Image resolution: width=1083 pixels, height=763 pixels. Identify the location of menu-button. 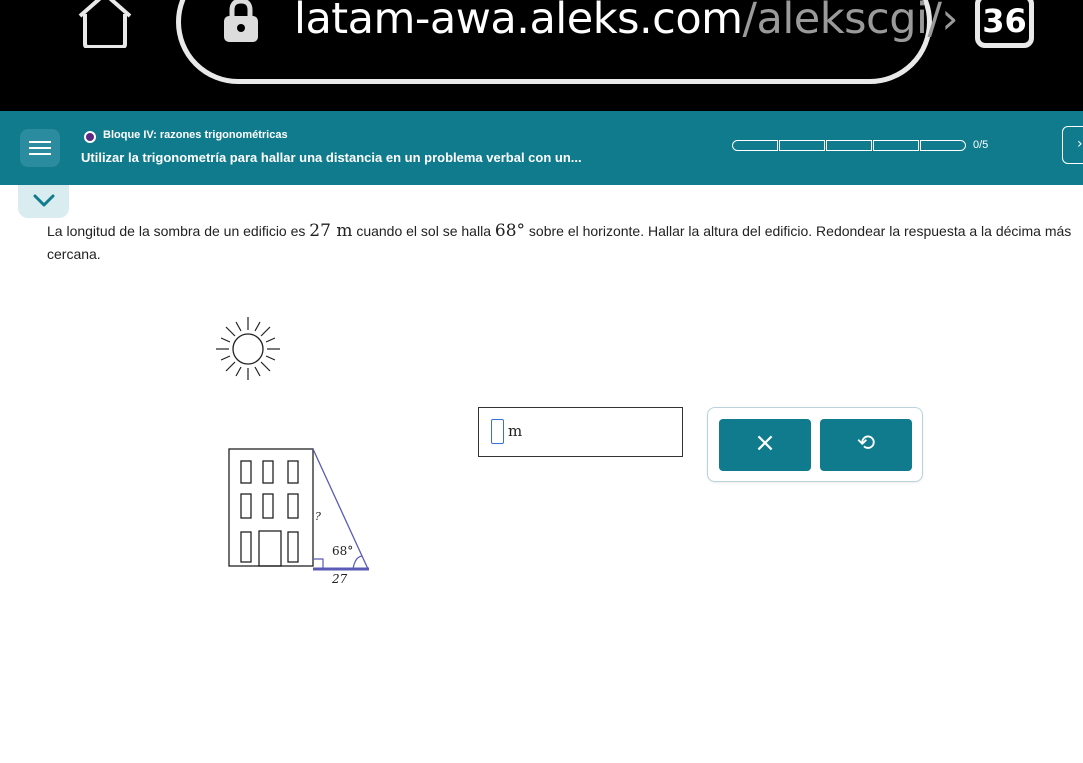
(40, 148).